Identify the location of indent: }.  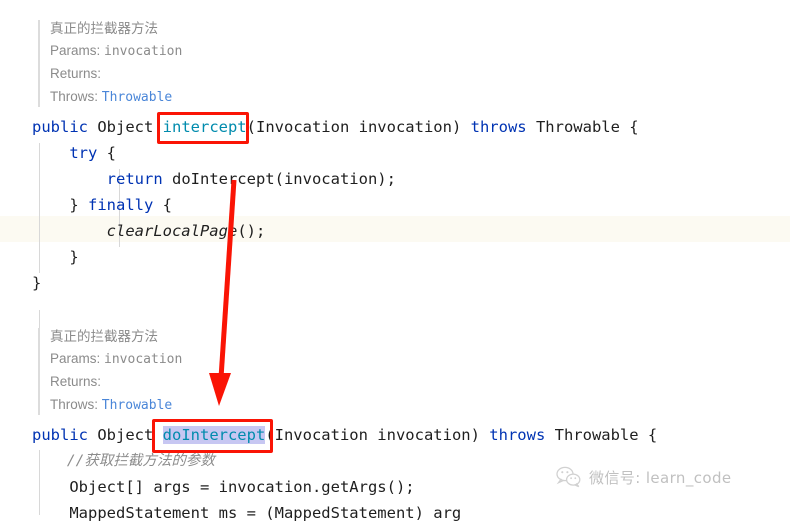
(60, 205).